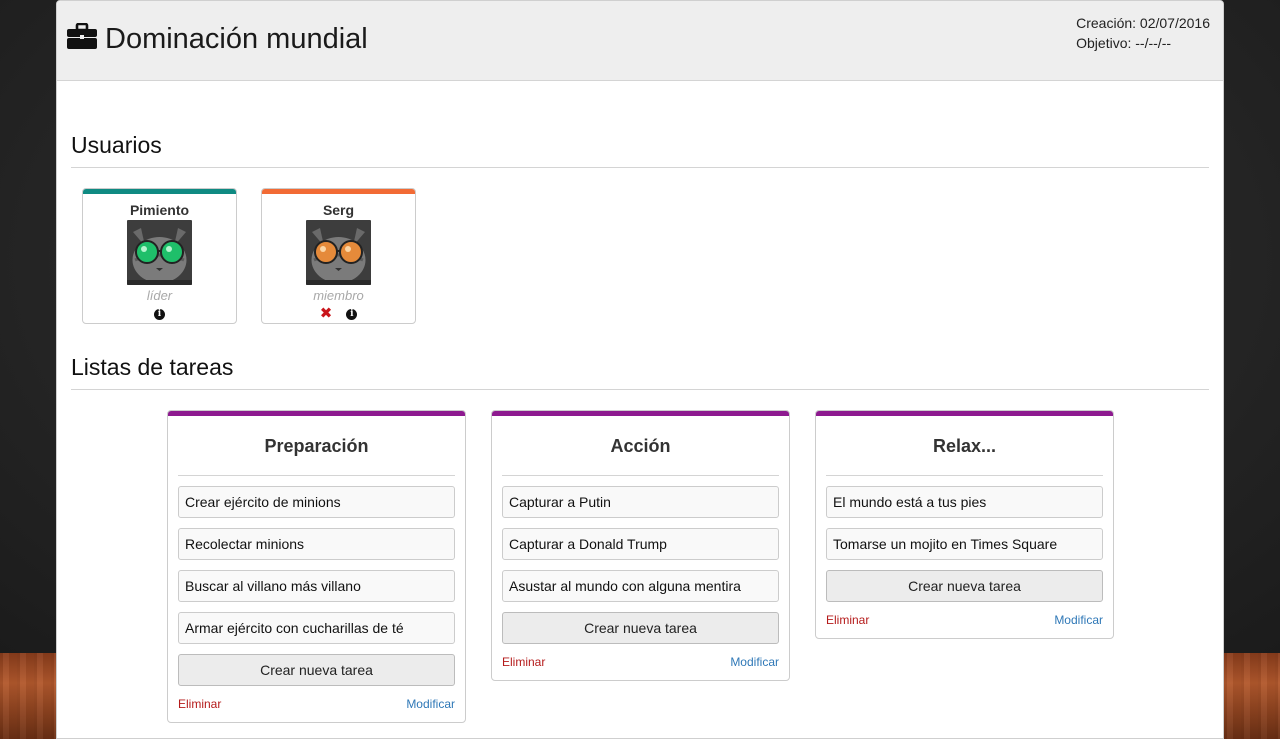  I want to click on task-item: El mundo está a tus pies, so click(964, 502).